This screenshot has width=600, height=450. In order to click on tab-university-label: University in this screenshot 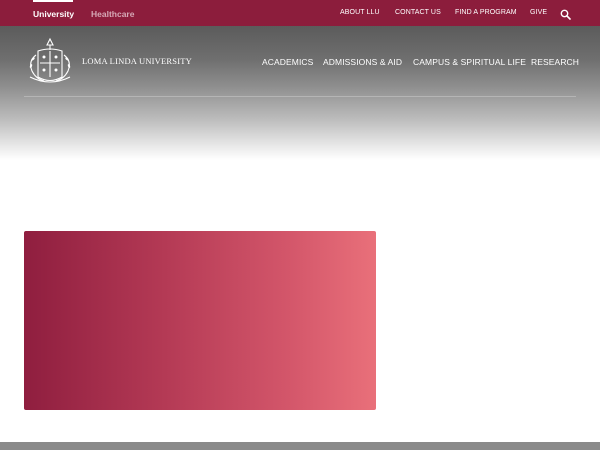, I will do `click(54, 14)`.